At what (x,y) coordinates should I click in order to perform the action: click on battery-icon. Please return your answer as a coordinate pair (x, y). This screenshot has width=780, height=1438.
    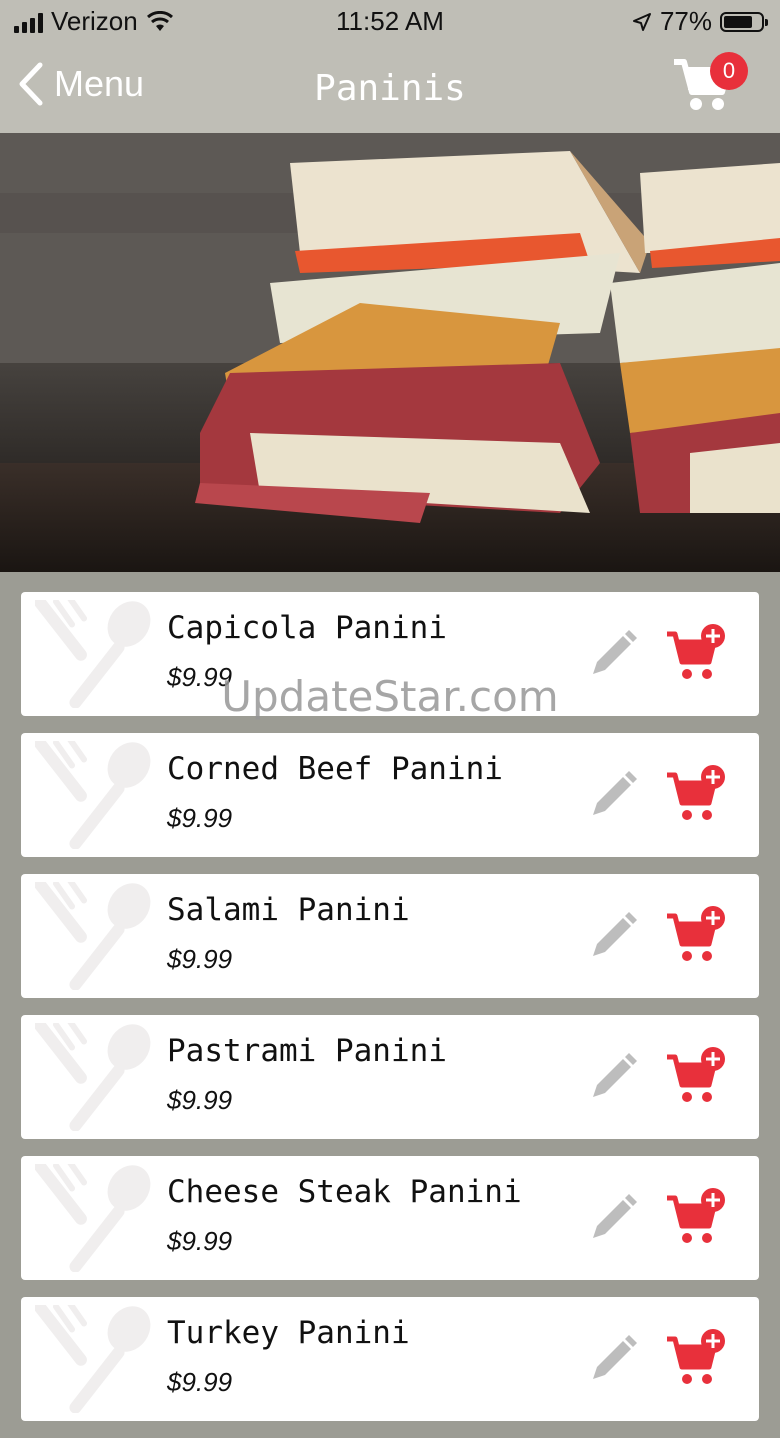
    Looking at the image, I should click on (744, 21).